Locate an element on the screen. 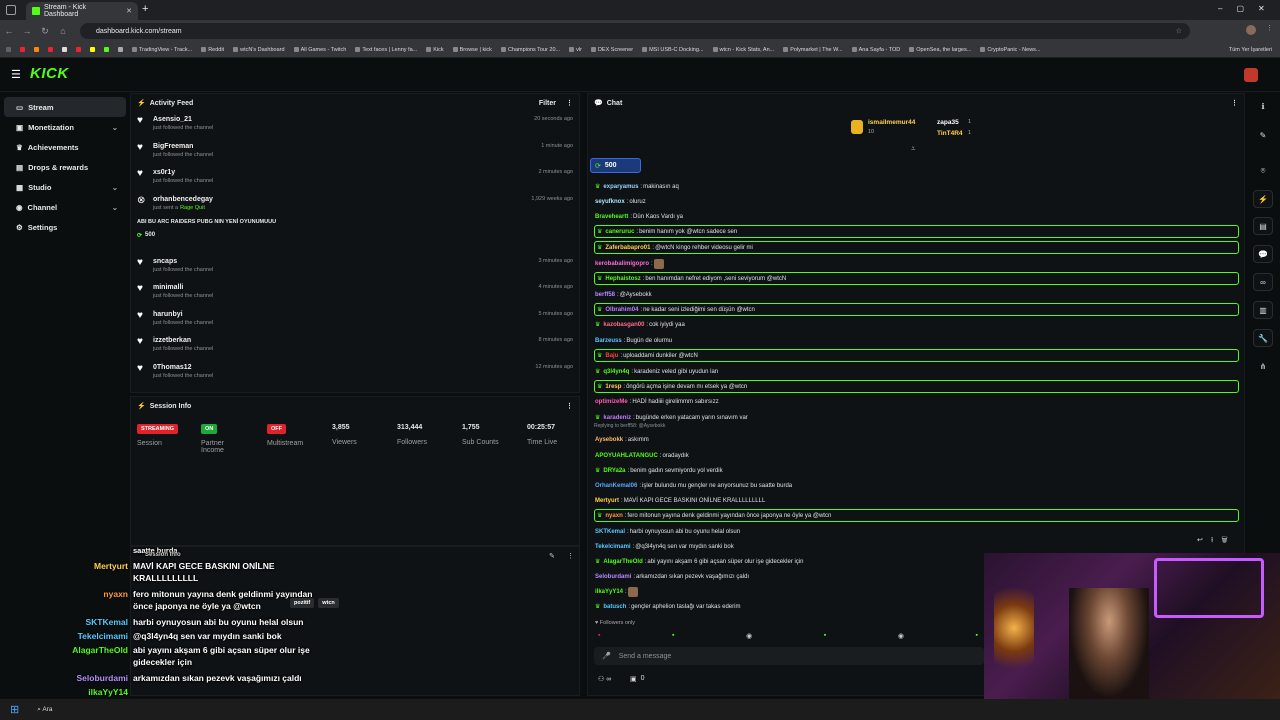  chat-username: kerobabalimigopro is located at coordinates (622, 264).